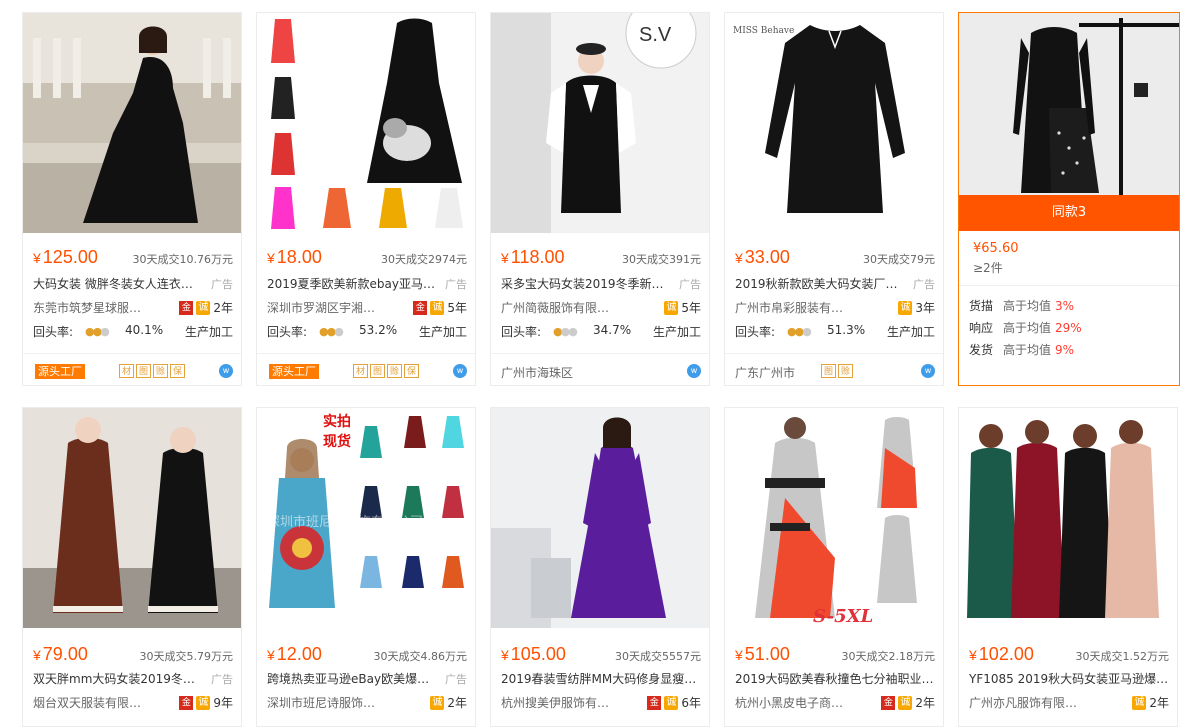 This screenshot has width=1185, height=727. What do you see at coordinates (424, 259) in the screenshot?
I see `sales-volume: 30天成交2974元` at bounding box center [424, 259].